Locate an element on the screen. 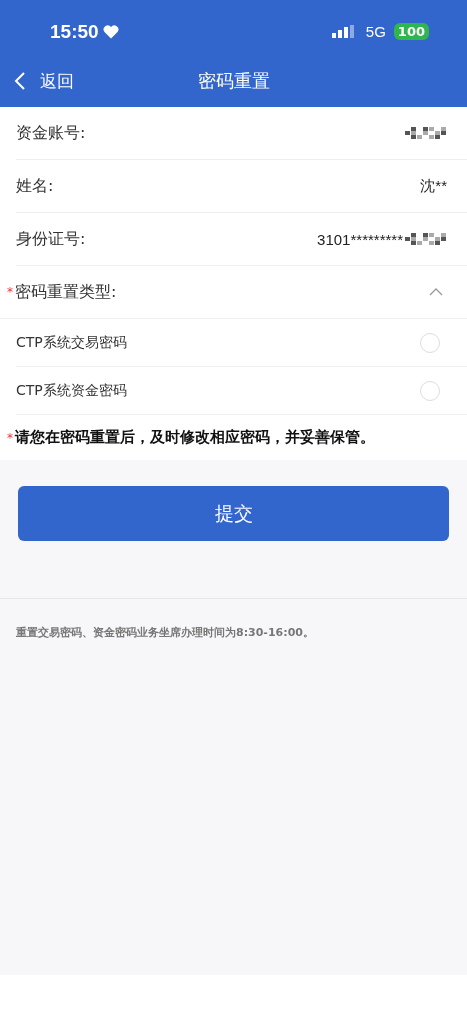  battery-indicator: 100 is located at coordinates (411, 31).